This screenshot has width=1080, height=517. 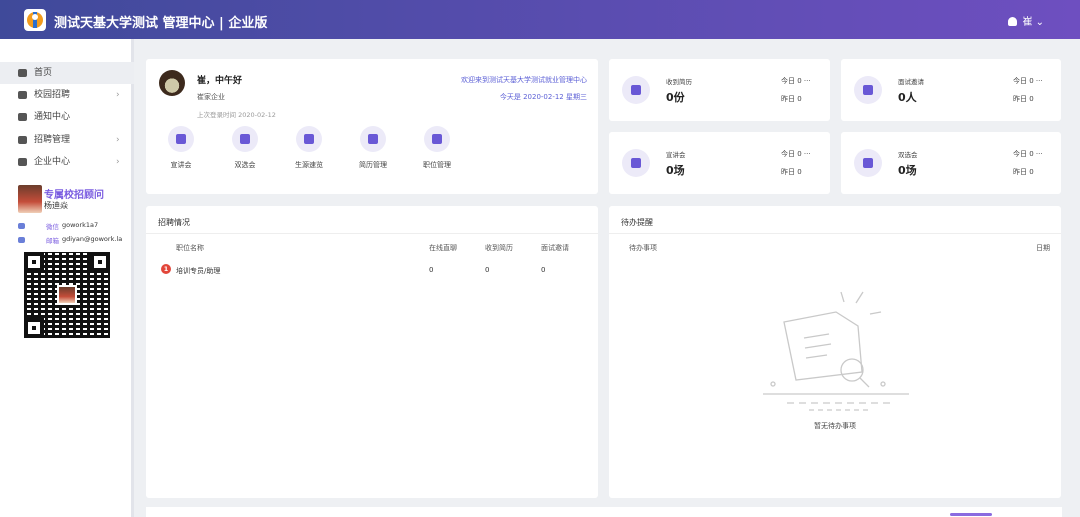 I want to click on contact-label: 邮箱, so click(x=52, y=241).